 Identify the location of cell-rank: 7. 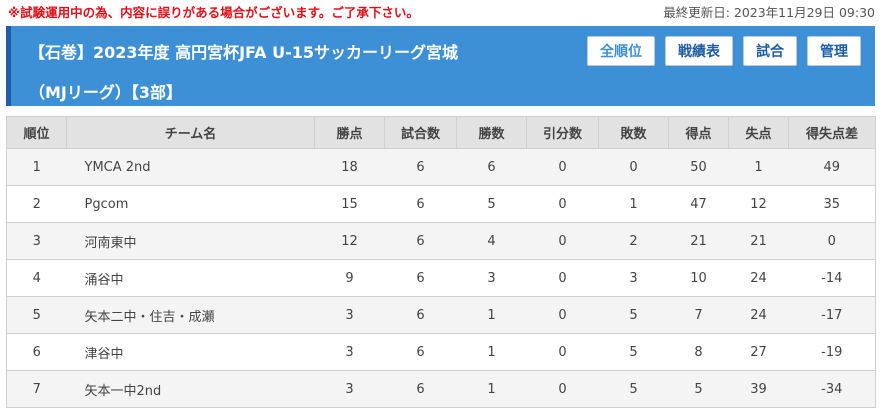
(36, 389).